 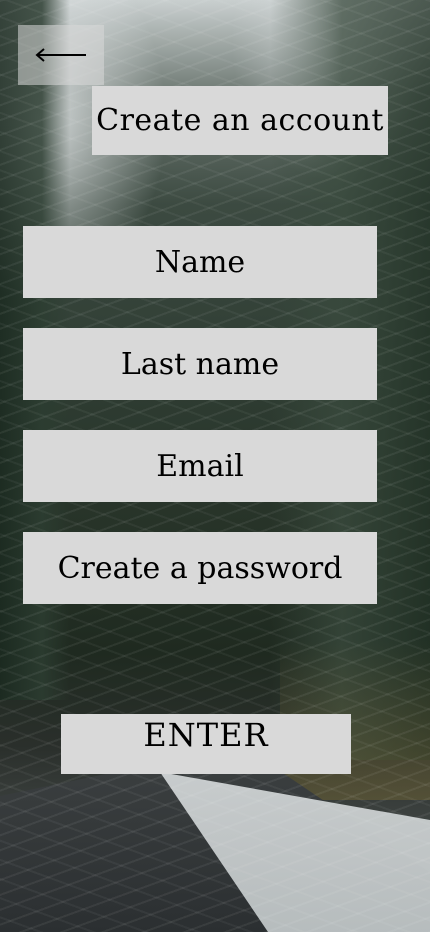 I want to click on page-title: Create an account, so click(x=240, y=120).